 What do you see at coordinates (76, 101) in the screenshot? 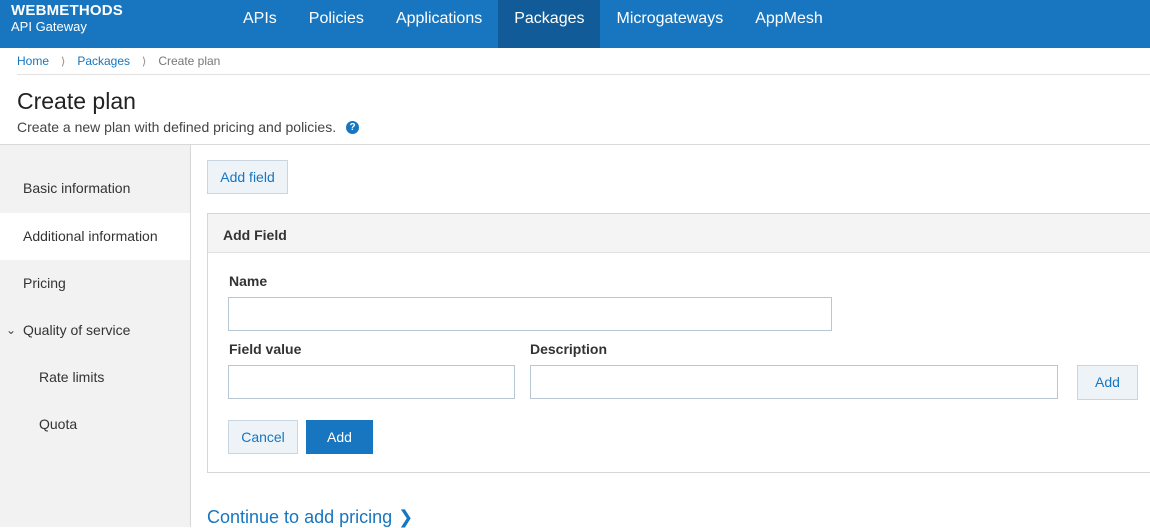
I see `page-title: Create plan` at bounding box center [76, 101].